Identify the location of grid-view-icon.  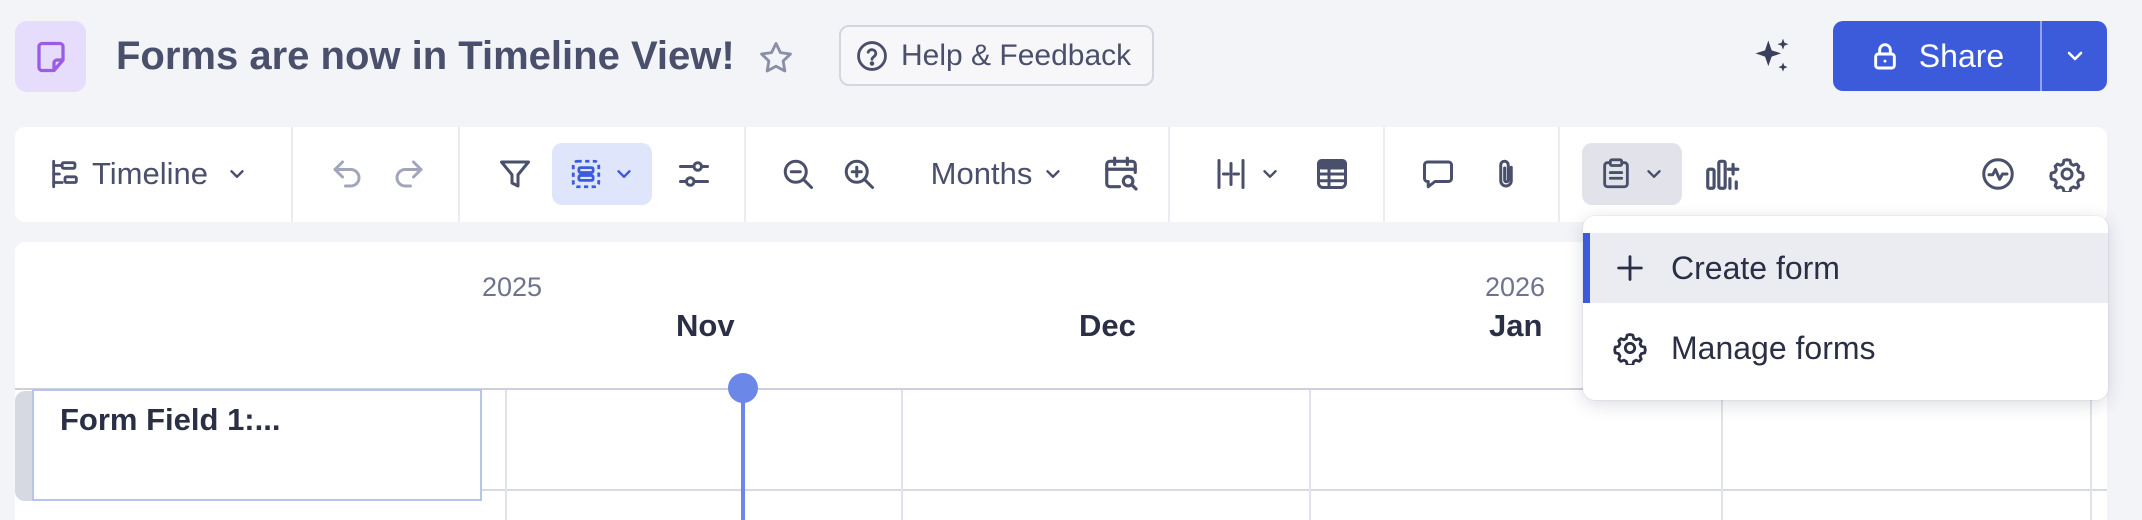
(1332, 174).